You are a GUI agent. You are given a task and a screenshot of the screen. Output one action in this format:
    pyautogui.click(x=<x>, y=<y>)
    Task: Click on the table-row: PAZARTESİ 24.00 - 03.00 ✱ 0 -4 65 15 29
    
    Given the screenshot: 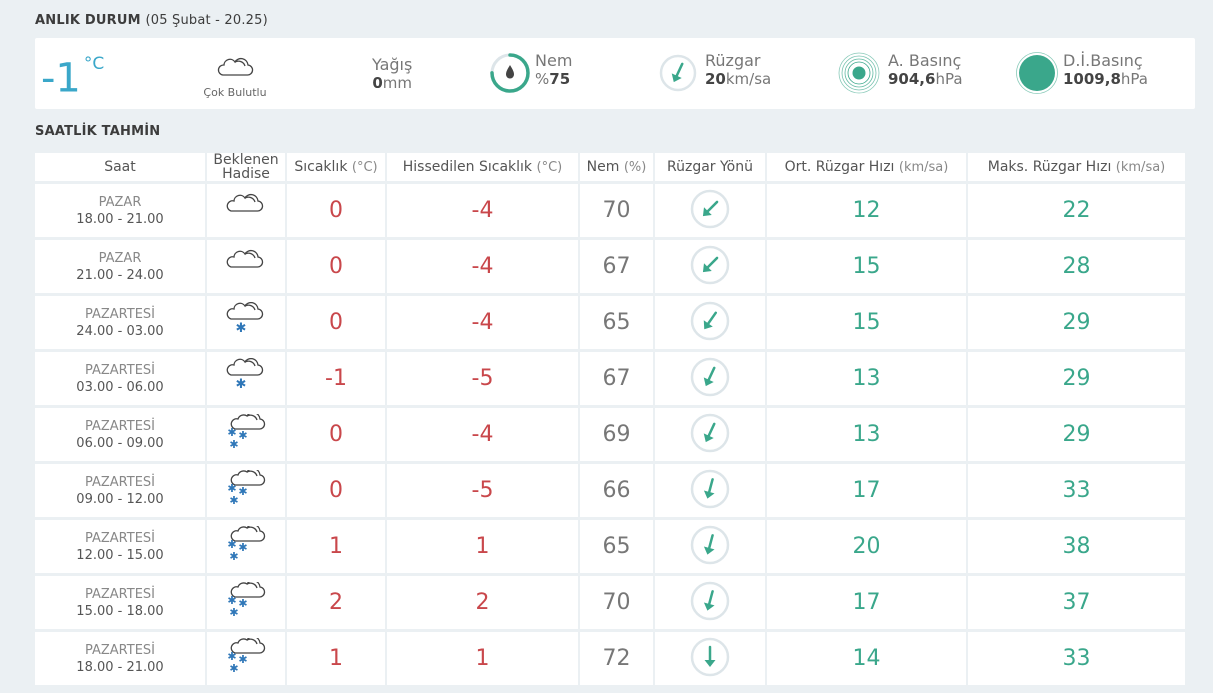 What is the action you would take?
    pyautogui.click(x=610, y=322)
    